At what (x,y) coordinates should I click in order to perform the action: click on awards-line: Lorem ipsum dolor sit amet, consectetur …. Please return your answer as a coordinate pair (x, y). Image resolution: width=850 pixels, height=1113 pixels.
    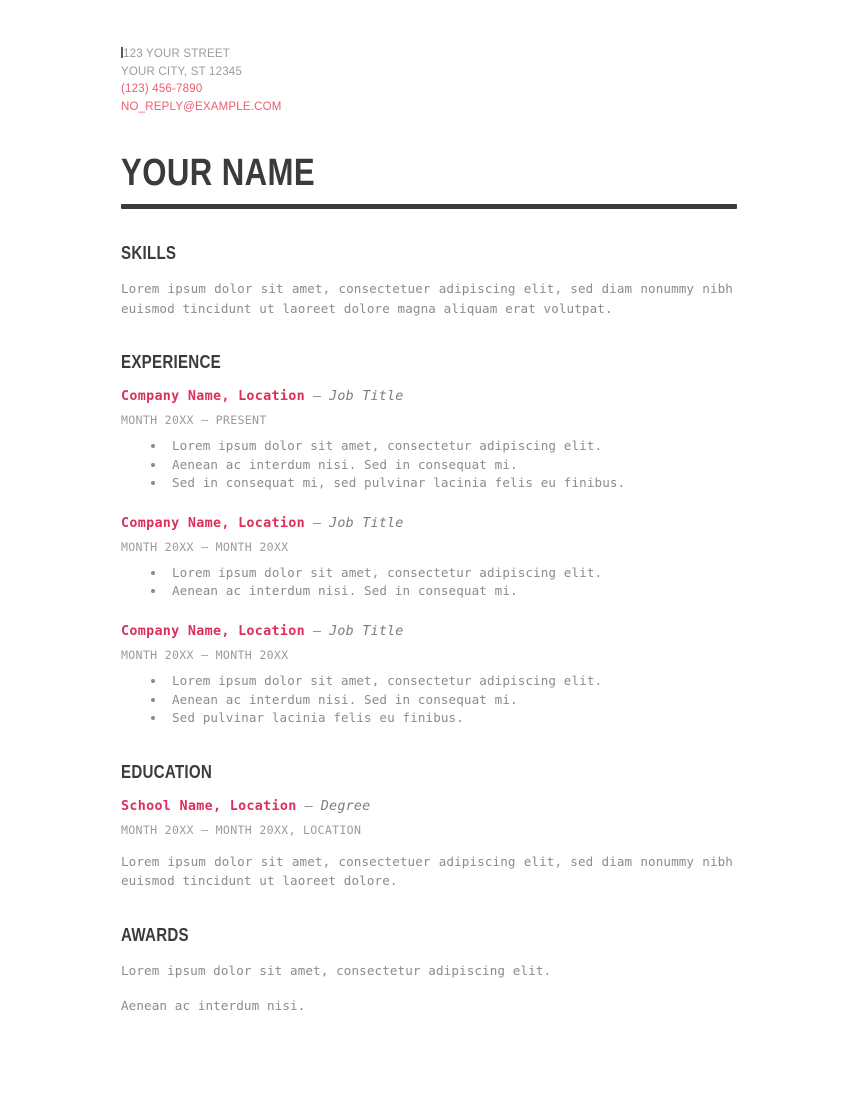
    Looking at the image, I should click on (336, 970).